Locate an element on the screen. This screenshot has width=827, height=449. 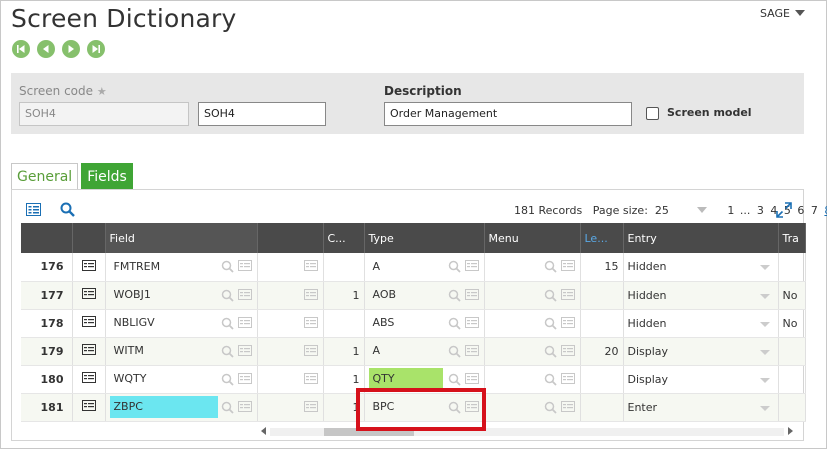
table-row: 176 FMTREM A 15 Hidden is located at coordinates (413, 267).